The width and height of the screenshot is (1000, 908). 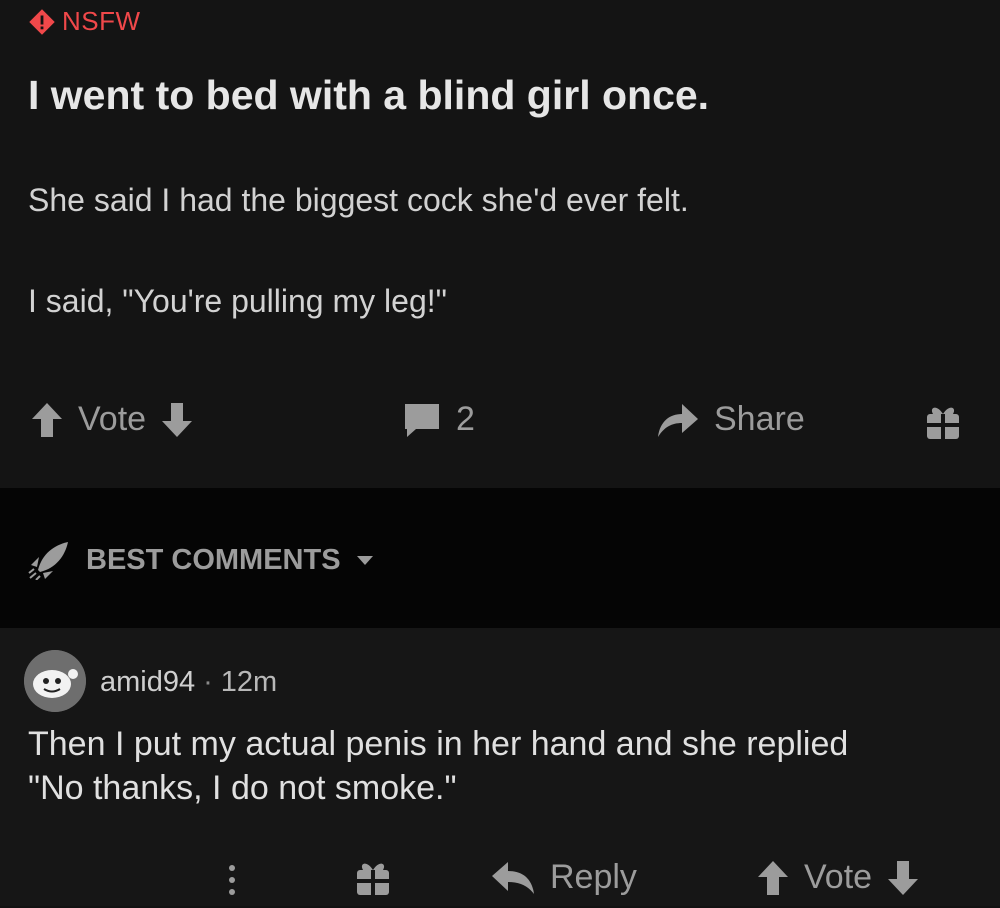 I want to click on avatar, so click(x=55, y=681).